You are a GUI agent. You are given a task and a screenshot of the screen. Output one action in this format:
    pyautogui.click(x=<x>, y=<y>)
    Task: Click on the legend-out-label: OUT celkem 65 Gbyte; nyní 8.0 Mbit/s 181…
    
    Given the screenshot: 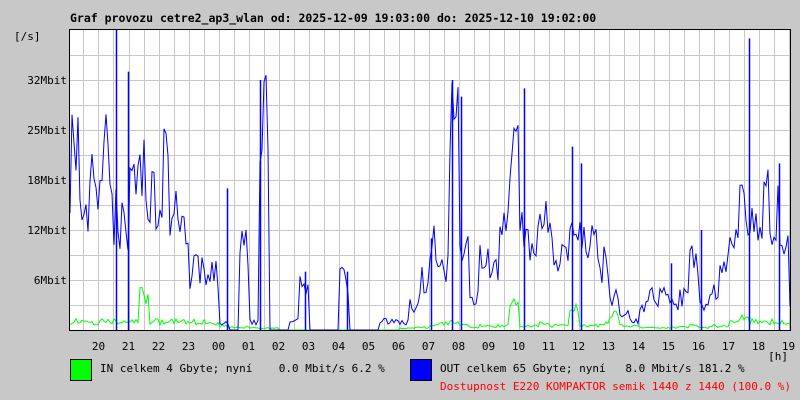 What is the action you would take?
    pyautogui.click(x=592, y=368)
    